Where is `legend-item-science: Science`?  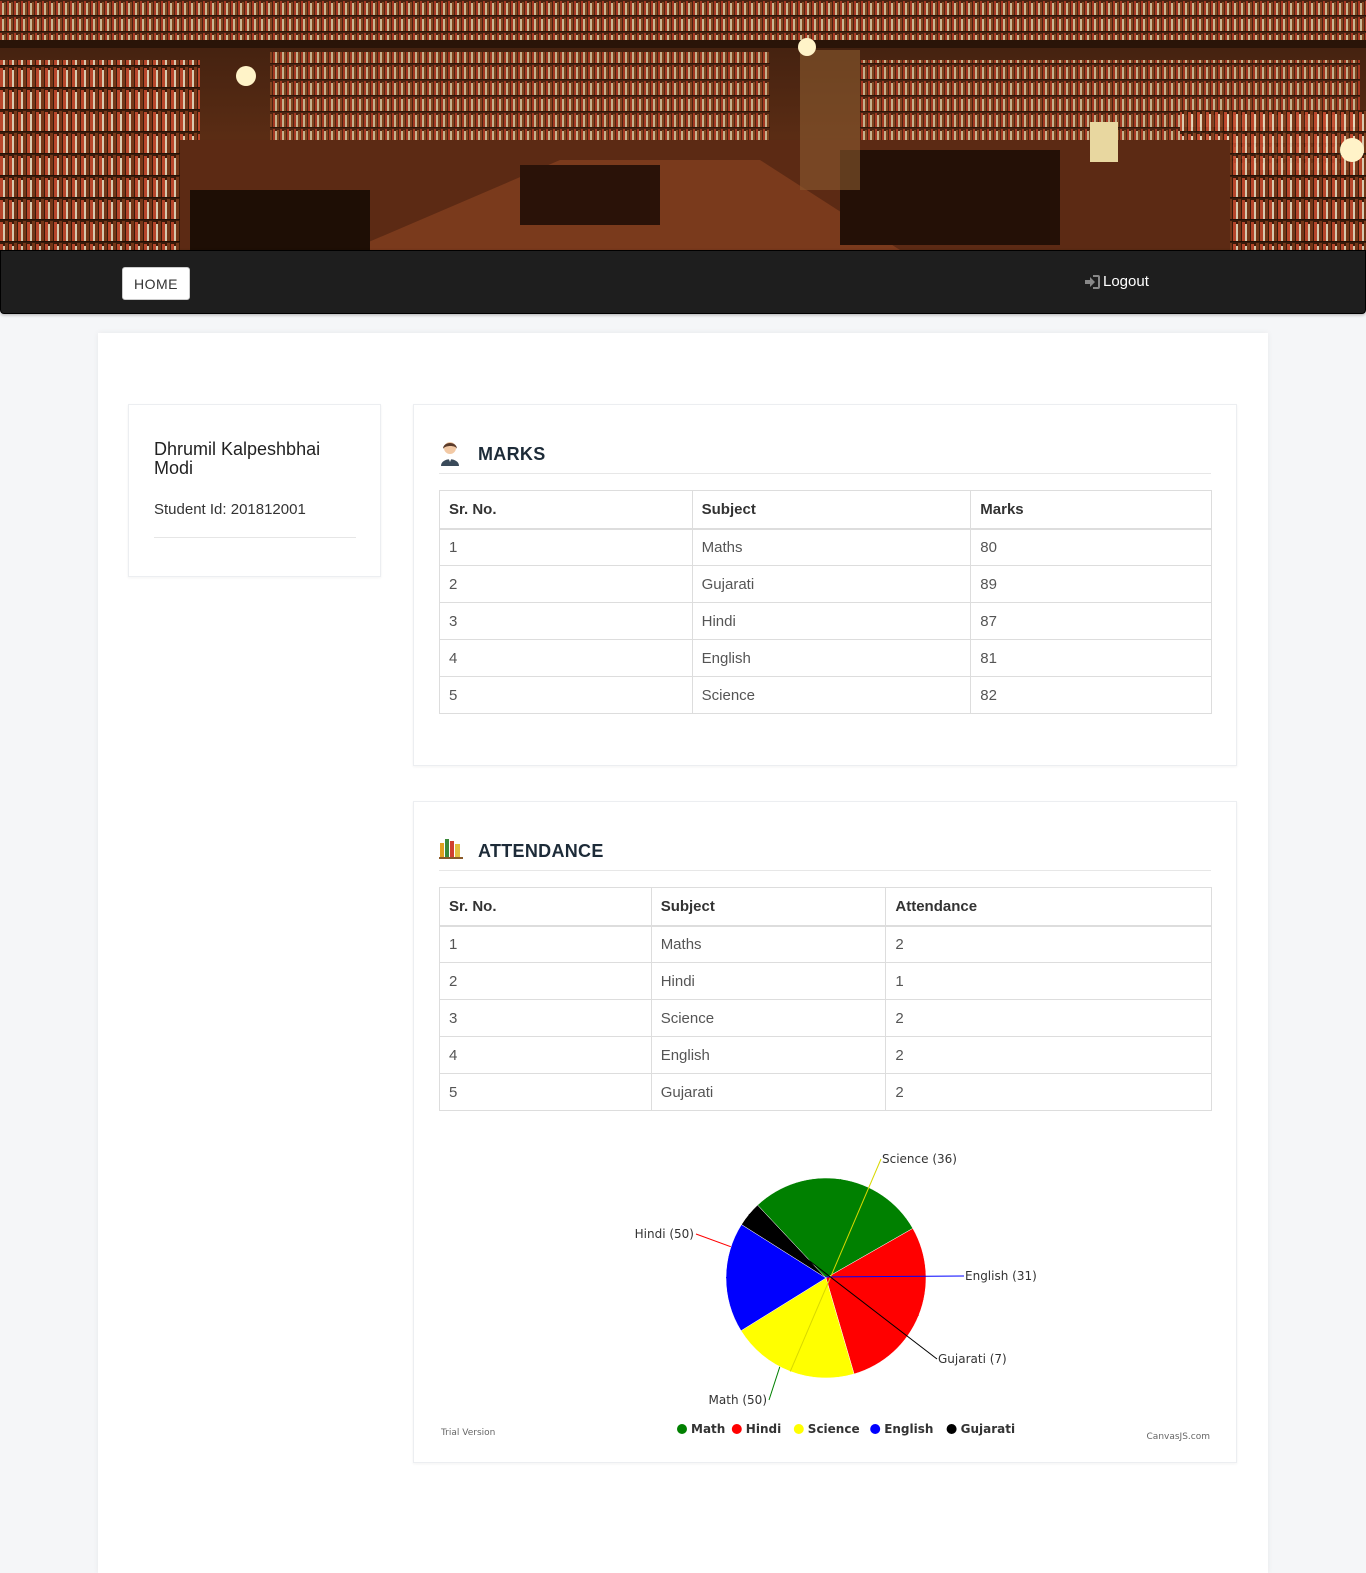
legend-item-science: Science is located at coordinates (826, 1429).